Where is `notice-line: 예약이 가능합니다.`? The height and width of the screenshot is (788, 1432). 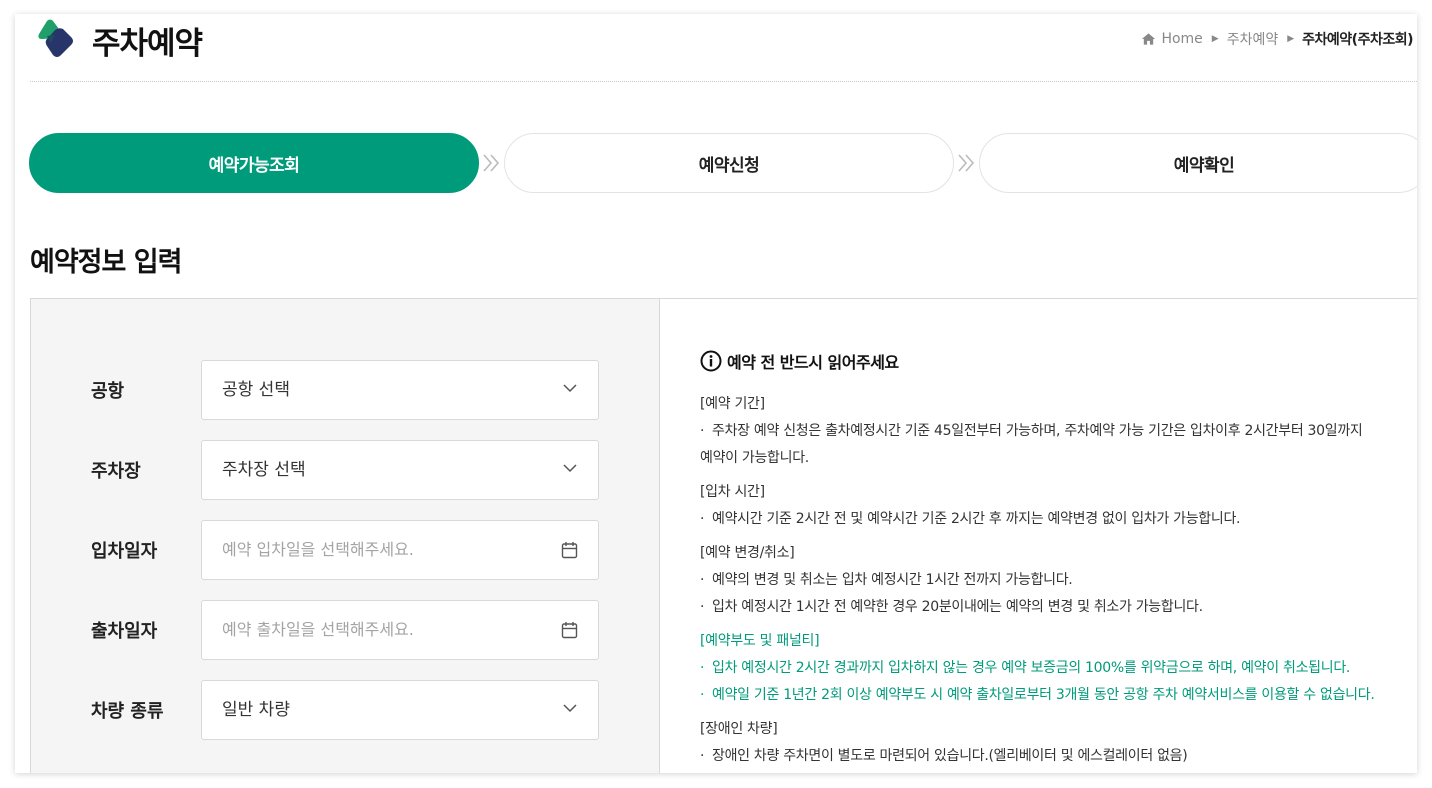
notice-line: 예약이 가능합니다. is located at coordinates (754, 458).